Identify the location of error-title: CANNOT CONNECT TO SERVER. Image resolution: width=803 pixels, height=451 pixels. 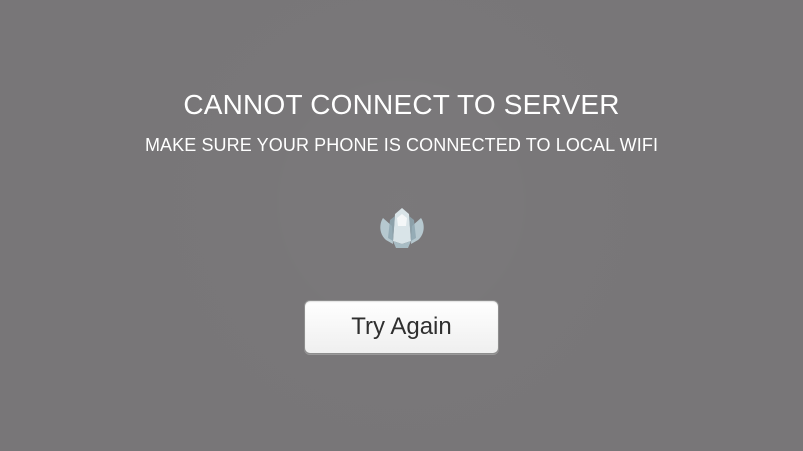
(401, 104).